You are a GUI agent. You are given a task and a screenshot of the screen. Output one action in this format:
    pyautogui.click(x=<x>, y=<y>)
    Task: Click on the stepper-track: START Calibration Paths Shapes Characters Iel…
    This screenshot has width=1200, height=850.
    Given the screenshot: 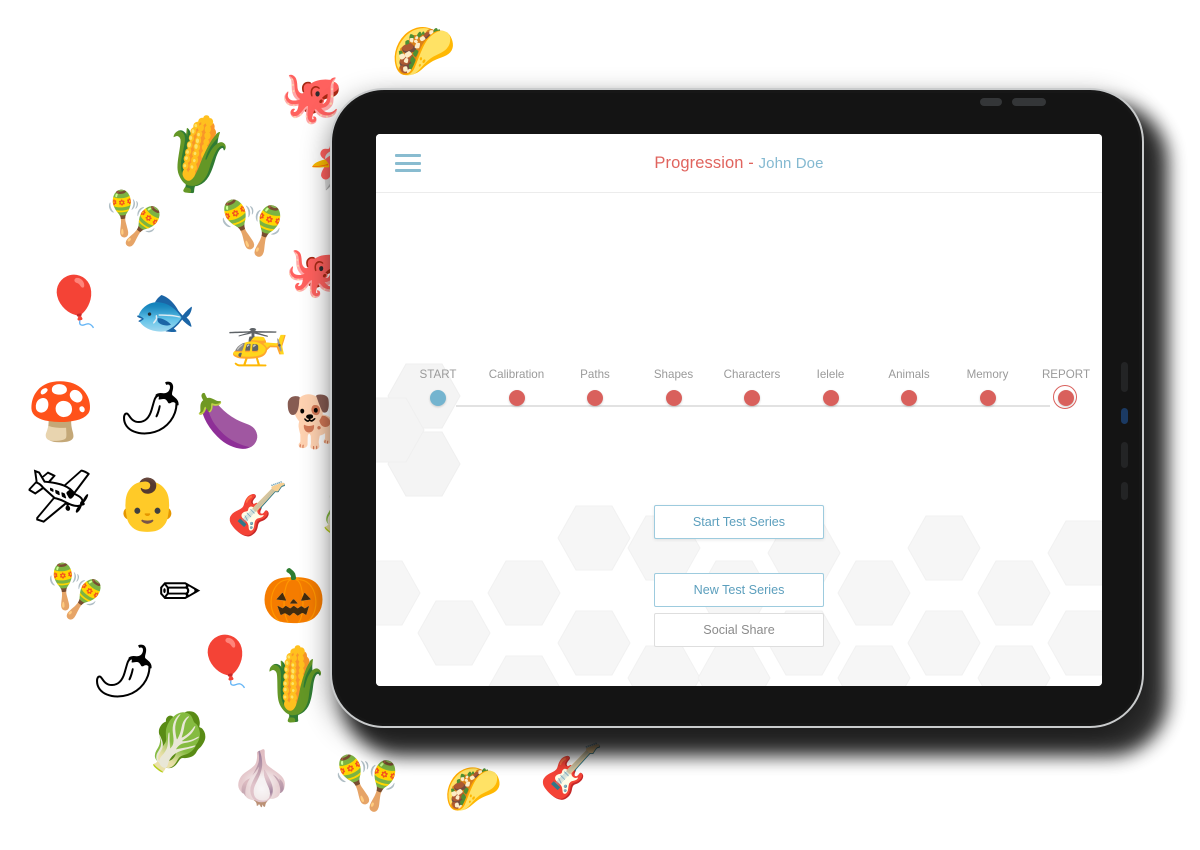 What is the action you would take?
    pyautogui.click(x=755, y=394)
    